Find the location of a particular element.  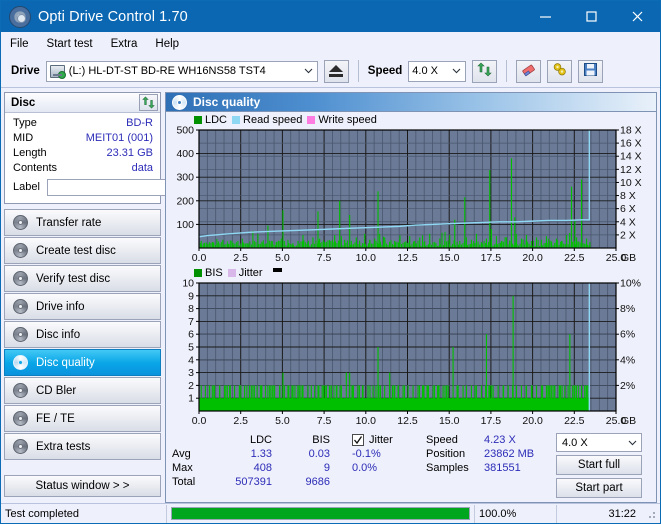

svg-text: 7 is located at coordinates (191, 322).